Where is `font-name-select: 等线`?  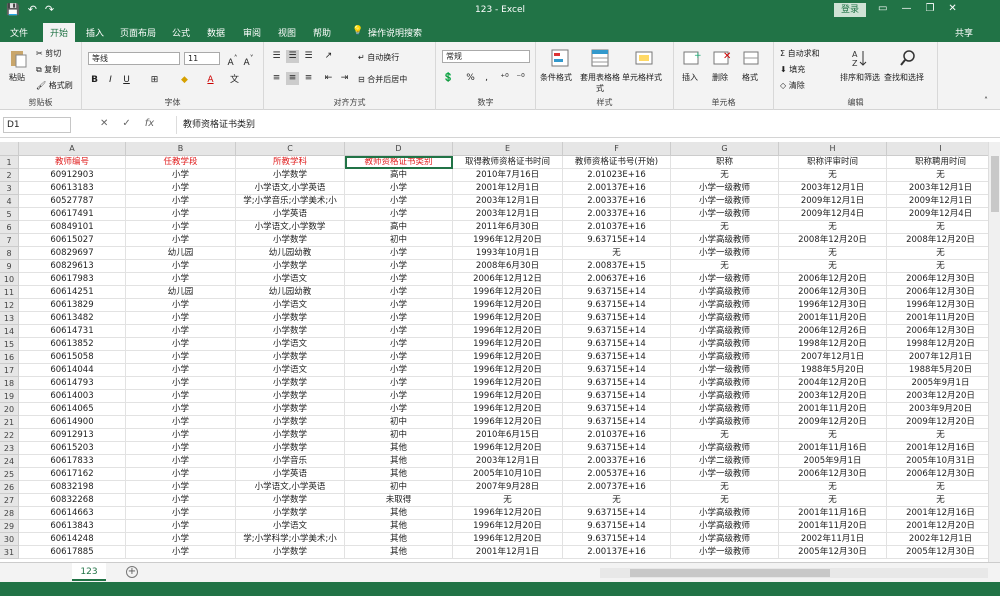
font-name-select: 等线 is located at coordinates (134, 58).